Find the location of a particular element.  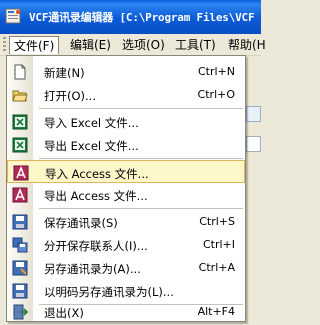

new-file-icon is located at coordinates (20, 72).